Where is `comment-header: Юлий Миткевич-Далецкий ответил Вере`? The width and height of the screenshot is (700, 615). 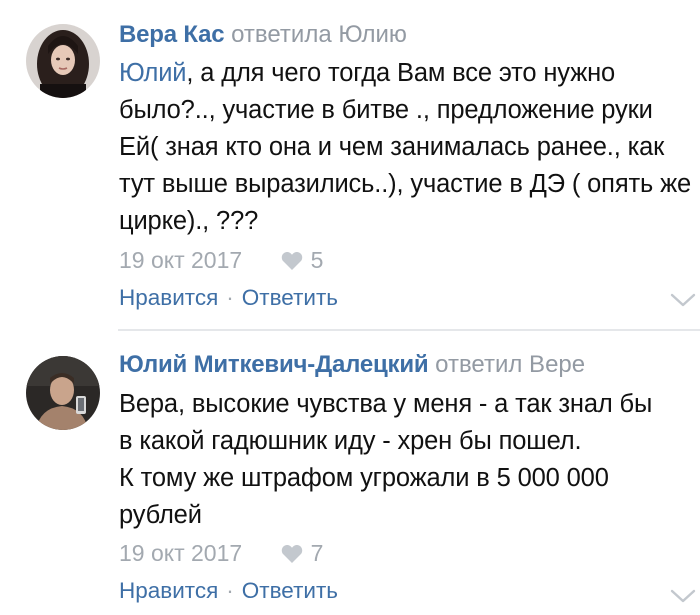
comment-header: Юлий Миткевич-Далецкий ответил Вере is located at coordinates (352, 365).